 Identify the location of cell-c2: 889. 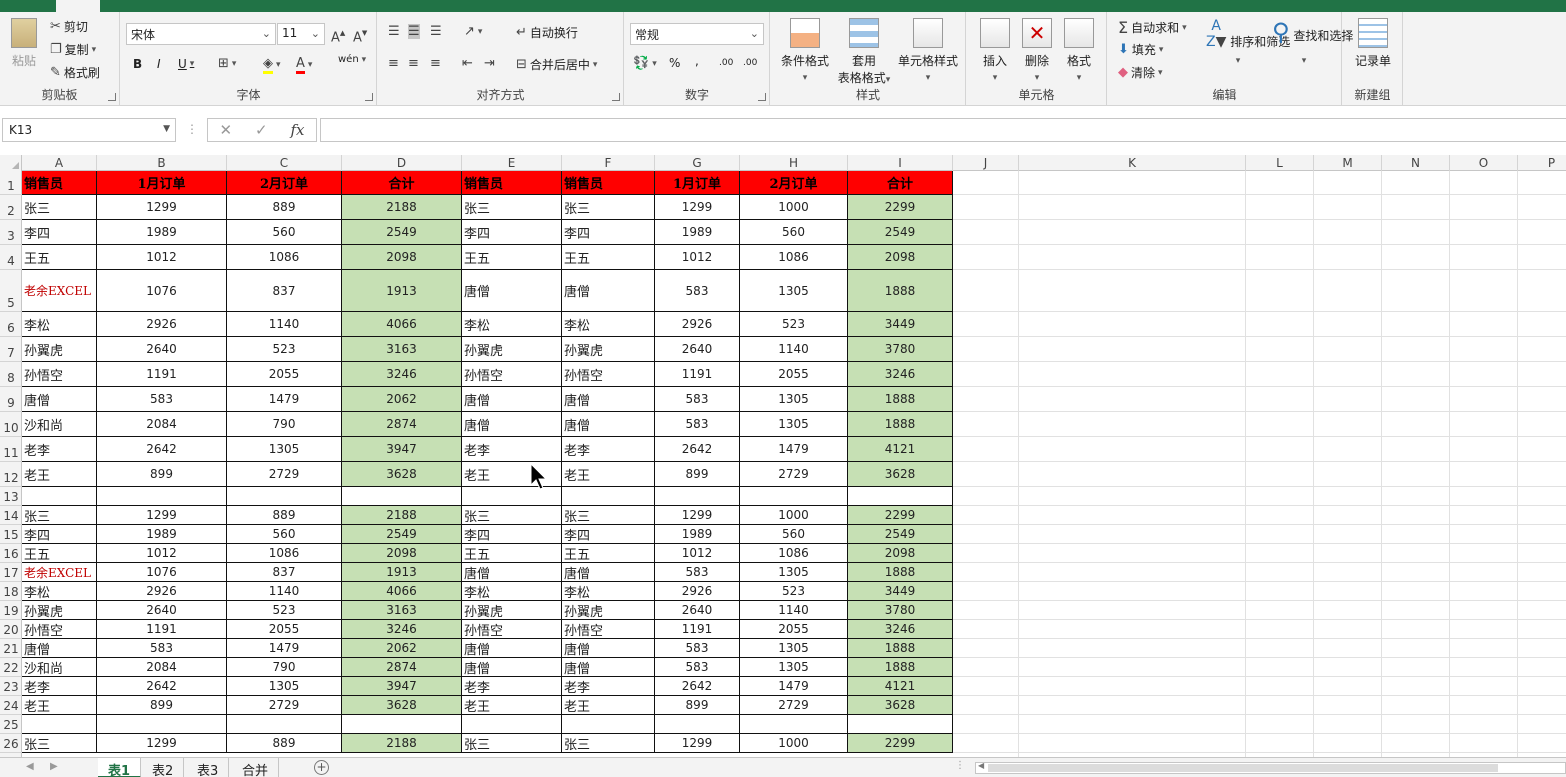
(284, 207).